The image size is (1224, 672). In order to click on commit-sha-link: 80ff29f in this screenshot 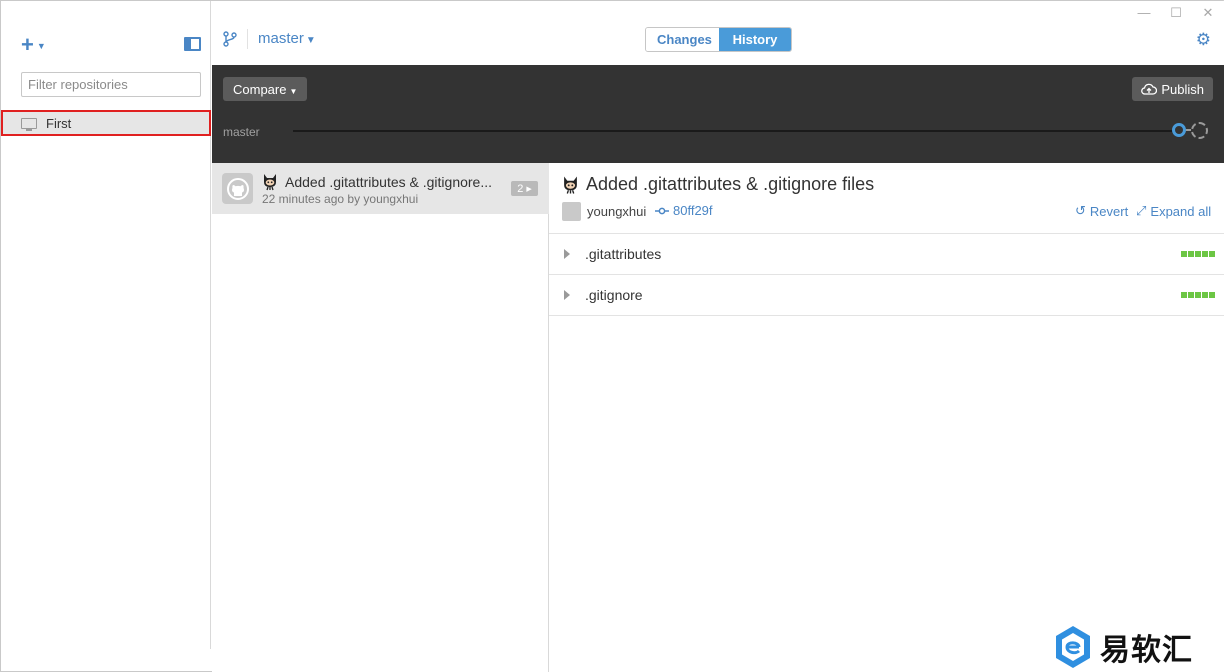, I will do `click(693, 210)`.